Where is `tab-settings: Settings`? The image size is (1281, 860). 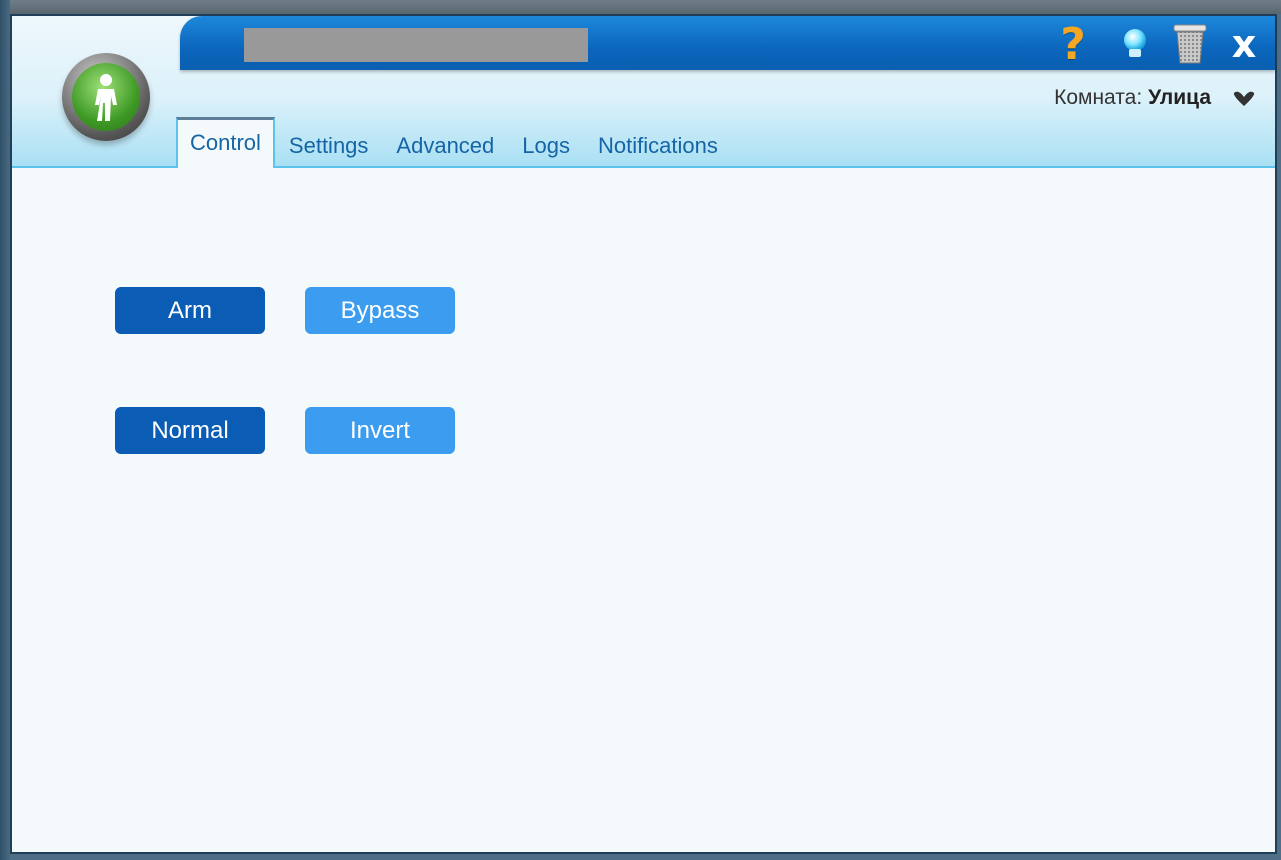 tab-settings: Settings is located at coordinates (329, 146).